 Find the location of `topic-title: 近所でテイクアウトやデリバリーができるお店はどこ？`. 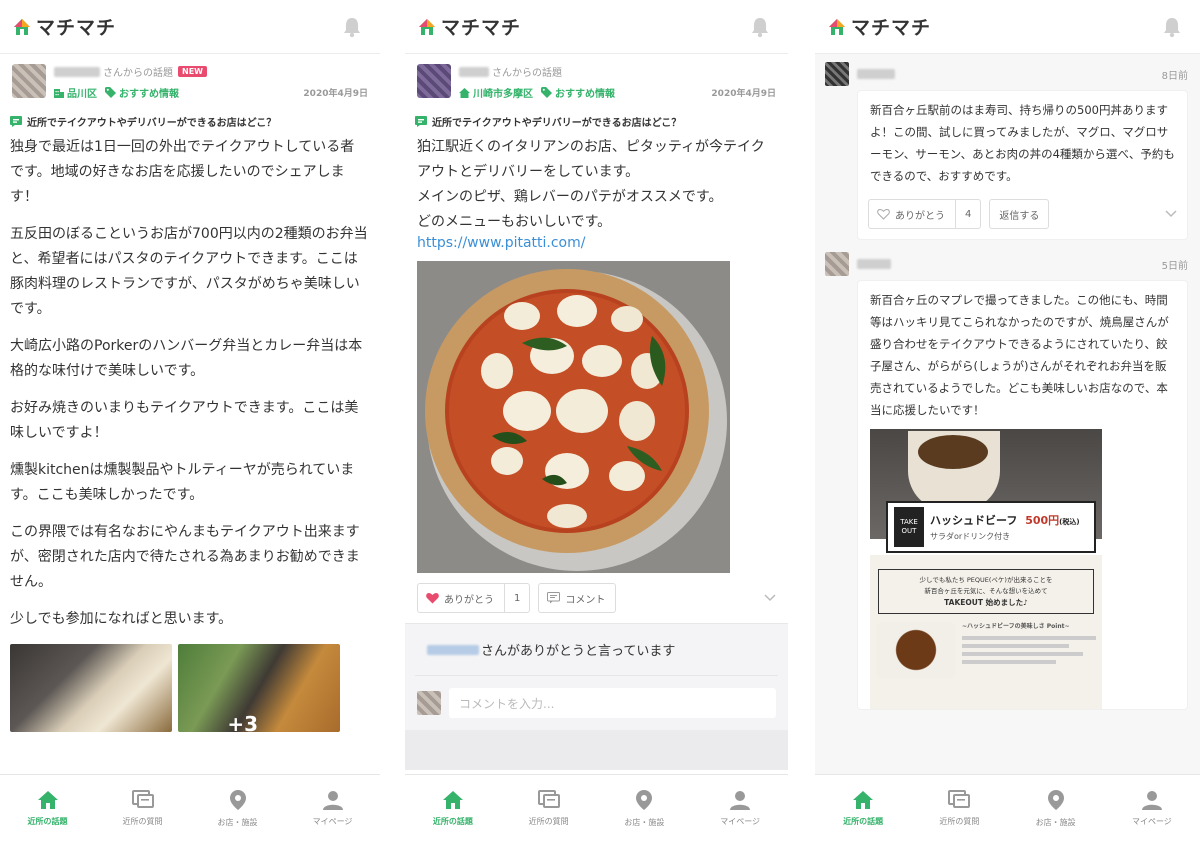

topic-title: 近所でテイクアウトやデリバリーができるお店はどこ？ is located at coordinates (557, 123).